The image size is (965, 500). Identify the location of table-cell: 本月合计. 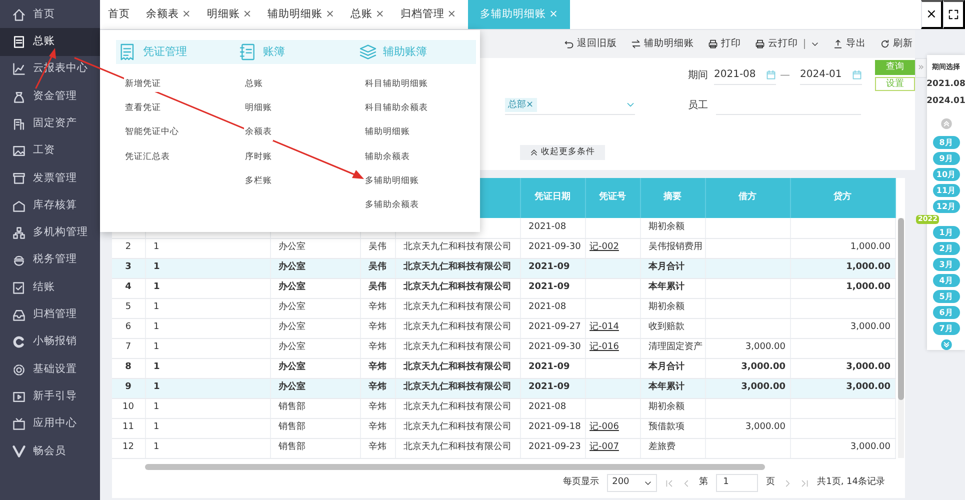
(666, 267).